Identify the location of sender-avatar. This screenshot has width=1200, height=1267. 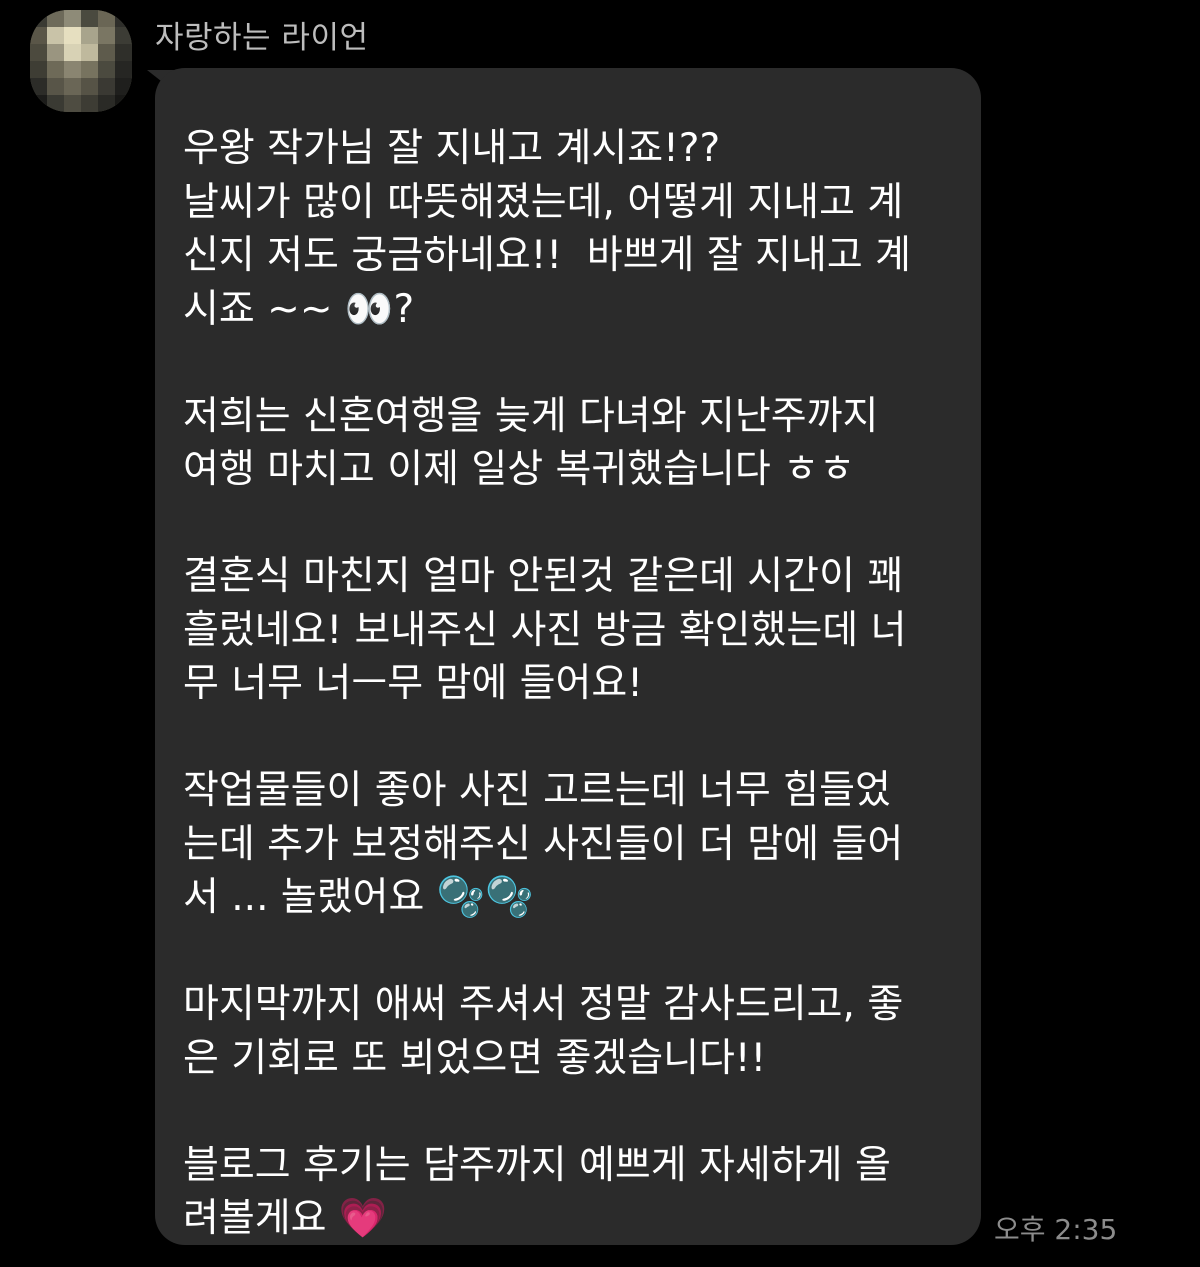
(81, 61).